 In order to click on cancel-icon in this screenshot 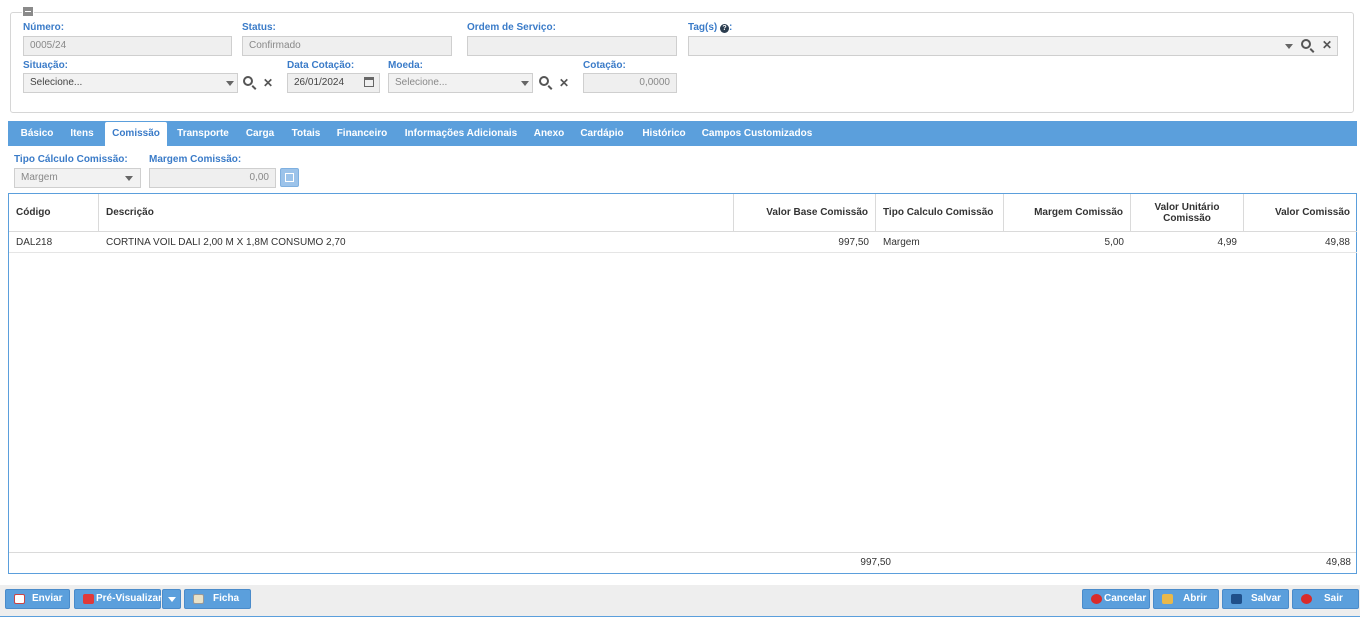, I will do `click(1096, 599)`.